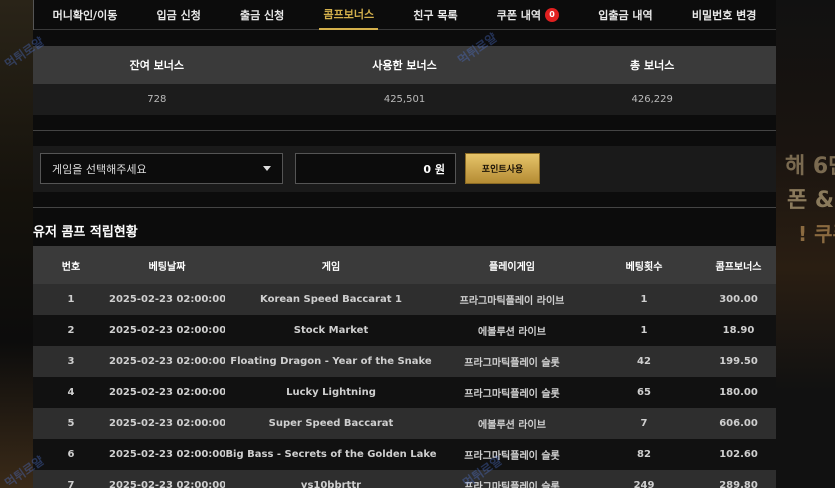 Image resolution: width=835 pixels, height=488 pixels. What do you see at coordinates (71, 392) in the screenshot?
I see `cell-number: 4` at bounding box center [71, 392].